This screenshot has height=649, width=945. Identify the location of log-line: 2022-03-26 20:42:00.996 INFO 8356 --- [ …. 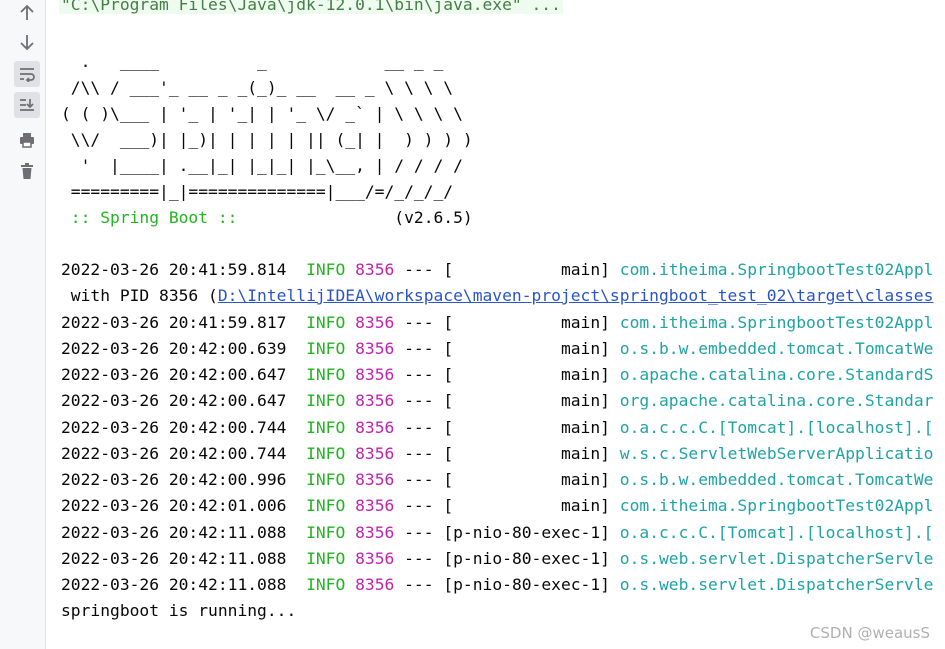
(497, 480).